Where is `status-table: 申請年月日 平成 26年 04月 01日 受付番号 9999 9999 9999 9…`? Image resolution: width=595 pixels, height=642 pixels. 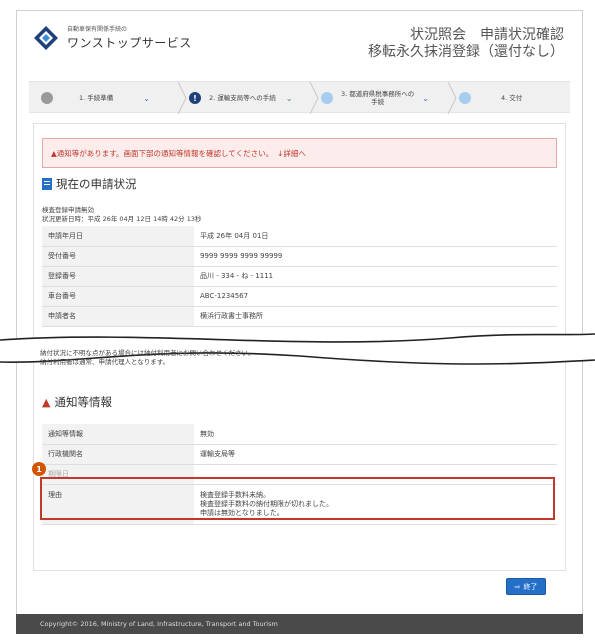
status-table: 申請年月日 平成 26年 04月 01日 受付番号 9999 9999 9999 9… is located at coordinates (299, 276).